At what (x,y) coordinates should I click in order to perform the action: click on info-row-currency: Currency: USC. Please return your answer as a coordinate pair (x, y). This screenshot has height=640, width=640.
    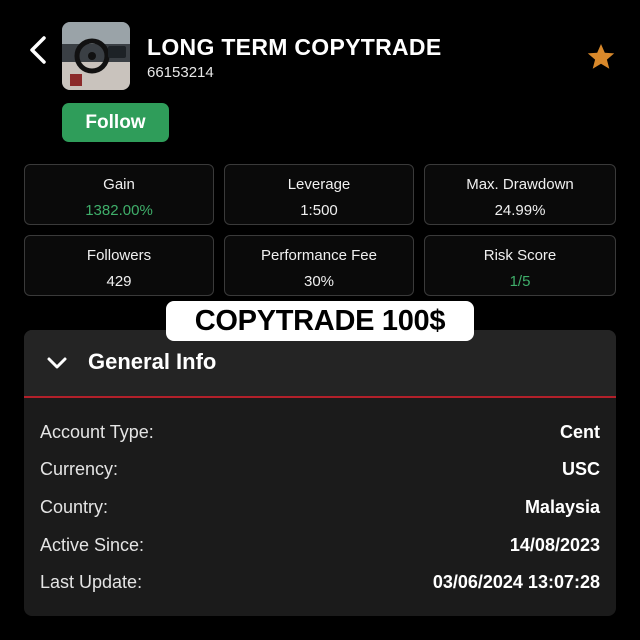
    Looking at the image, I should click on (320, 472).